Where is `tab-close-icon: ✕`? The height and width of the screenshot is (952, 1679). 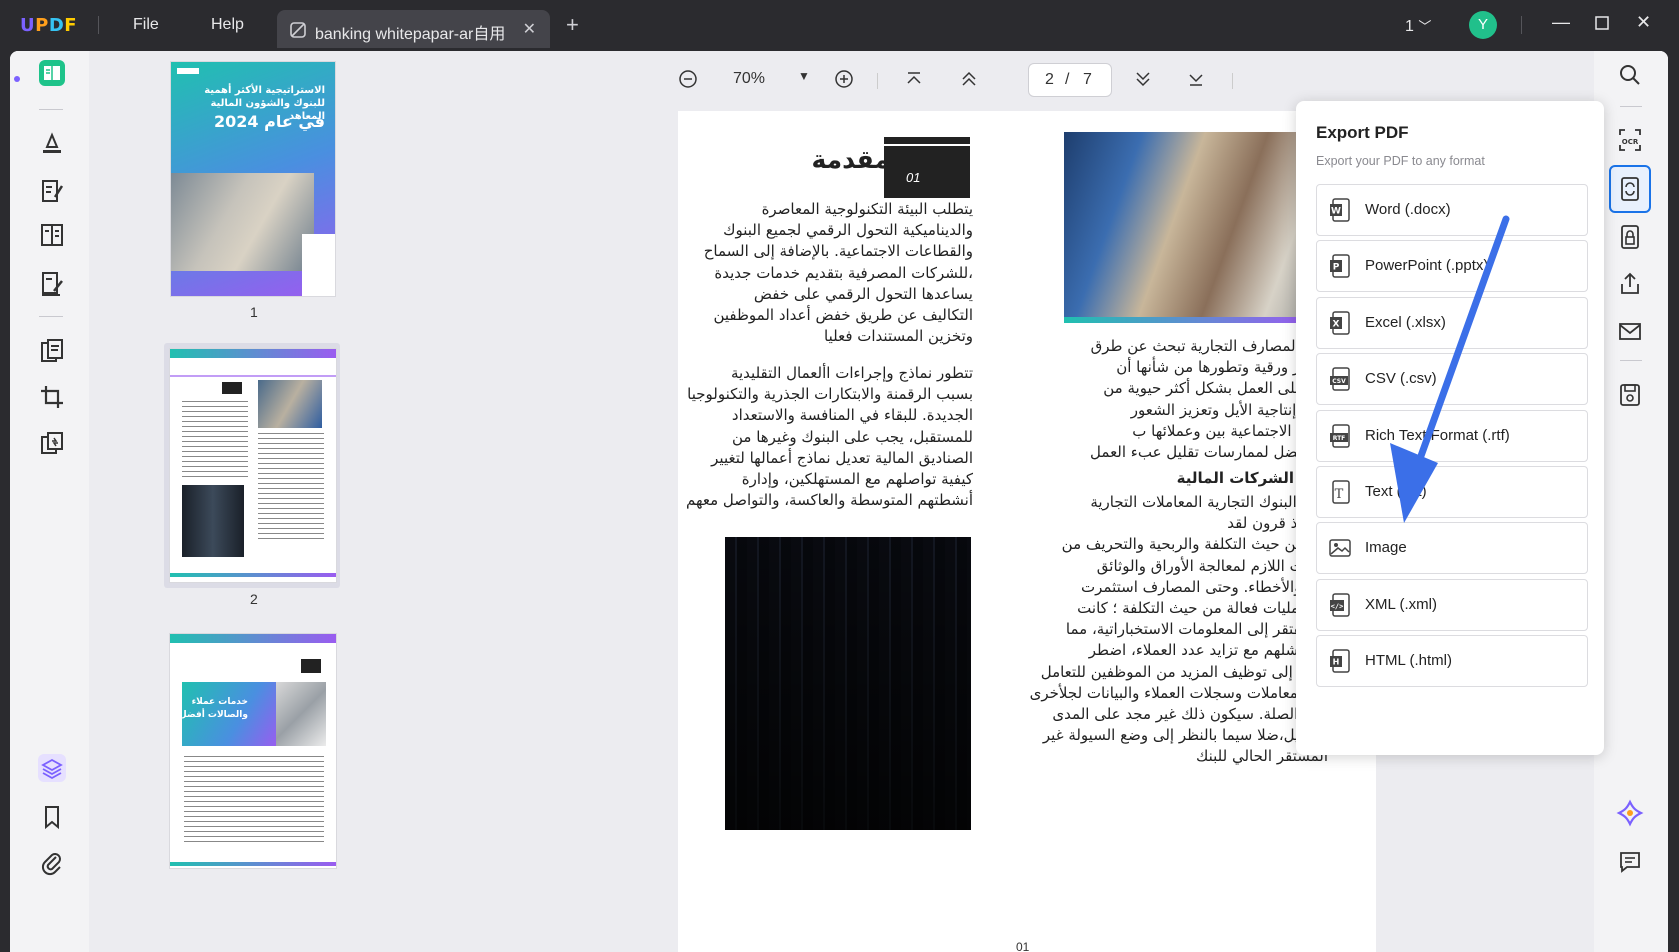
tab-close-icon: ✕ is located at coordinates (529, 29).